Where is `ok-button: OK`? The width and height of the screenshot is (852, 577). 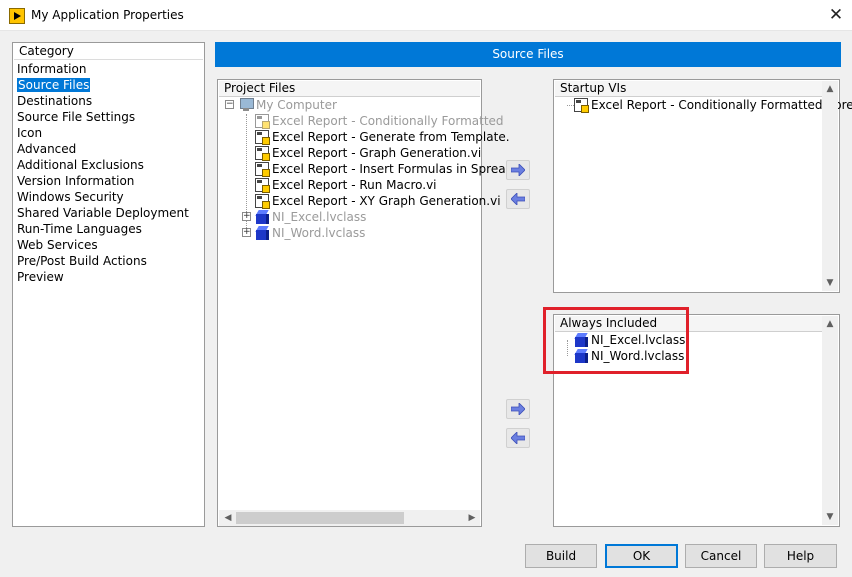
ok-button: OK is located at coordinates (641, 556).